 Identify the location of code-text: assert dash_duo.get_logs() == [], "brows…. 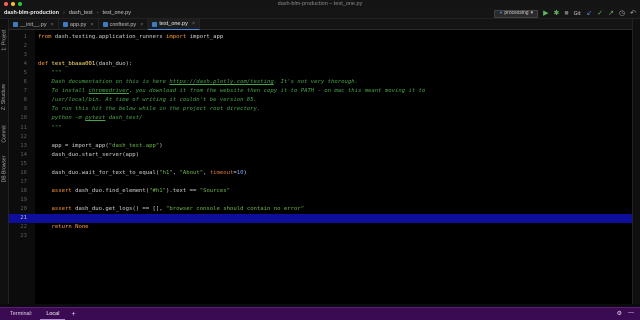
(178, 208).